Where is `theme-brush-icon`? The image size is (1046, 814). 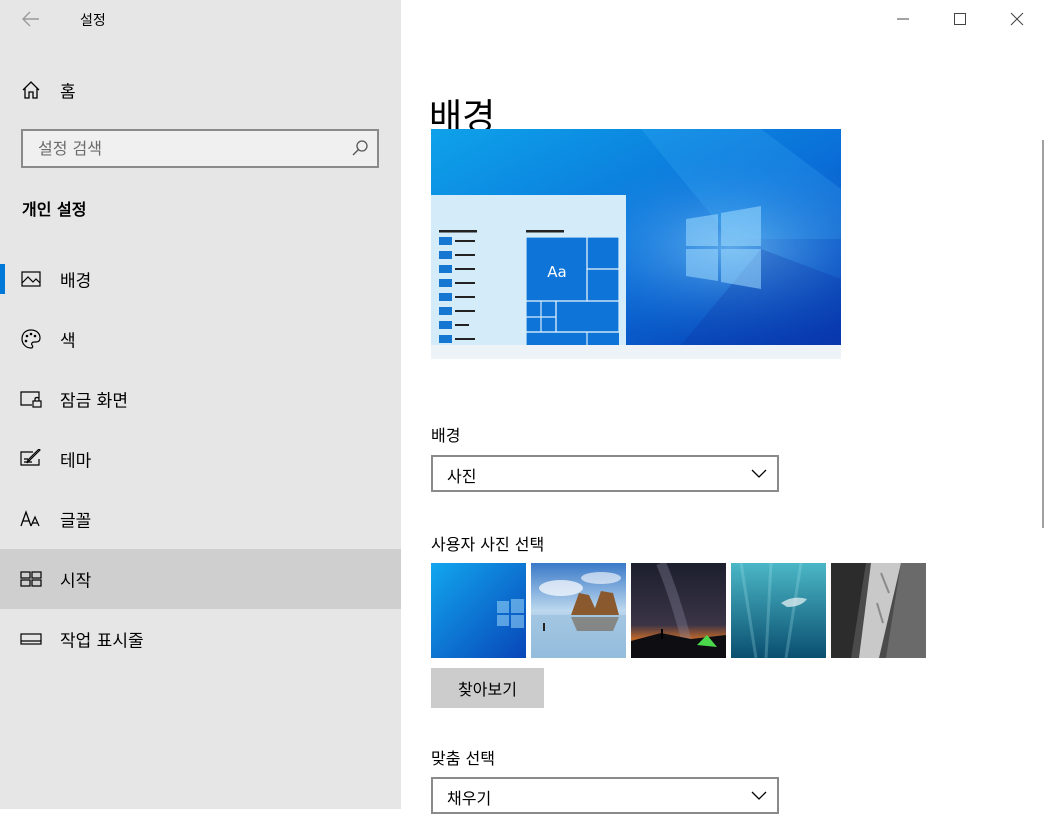
theme-brush-icon is located at coordinates (31, 459).